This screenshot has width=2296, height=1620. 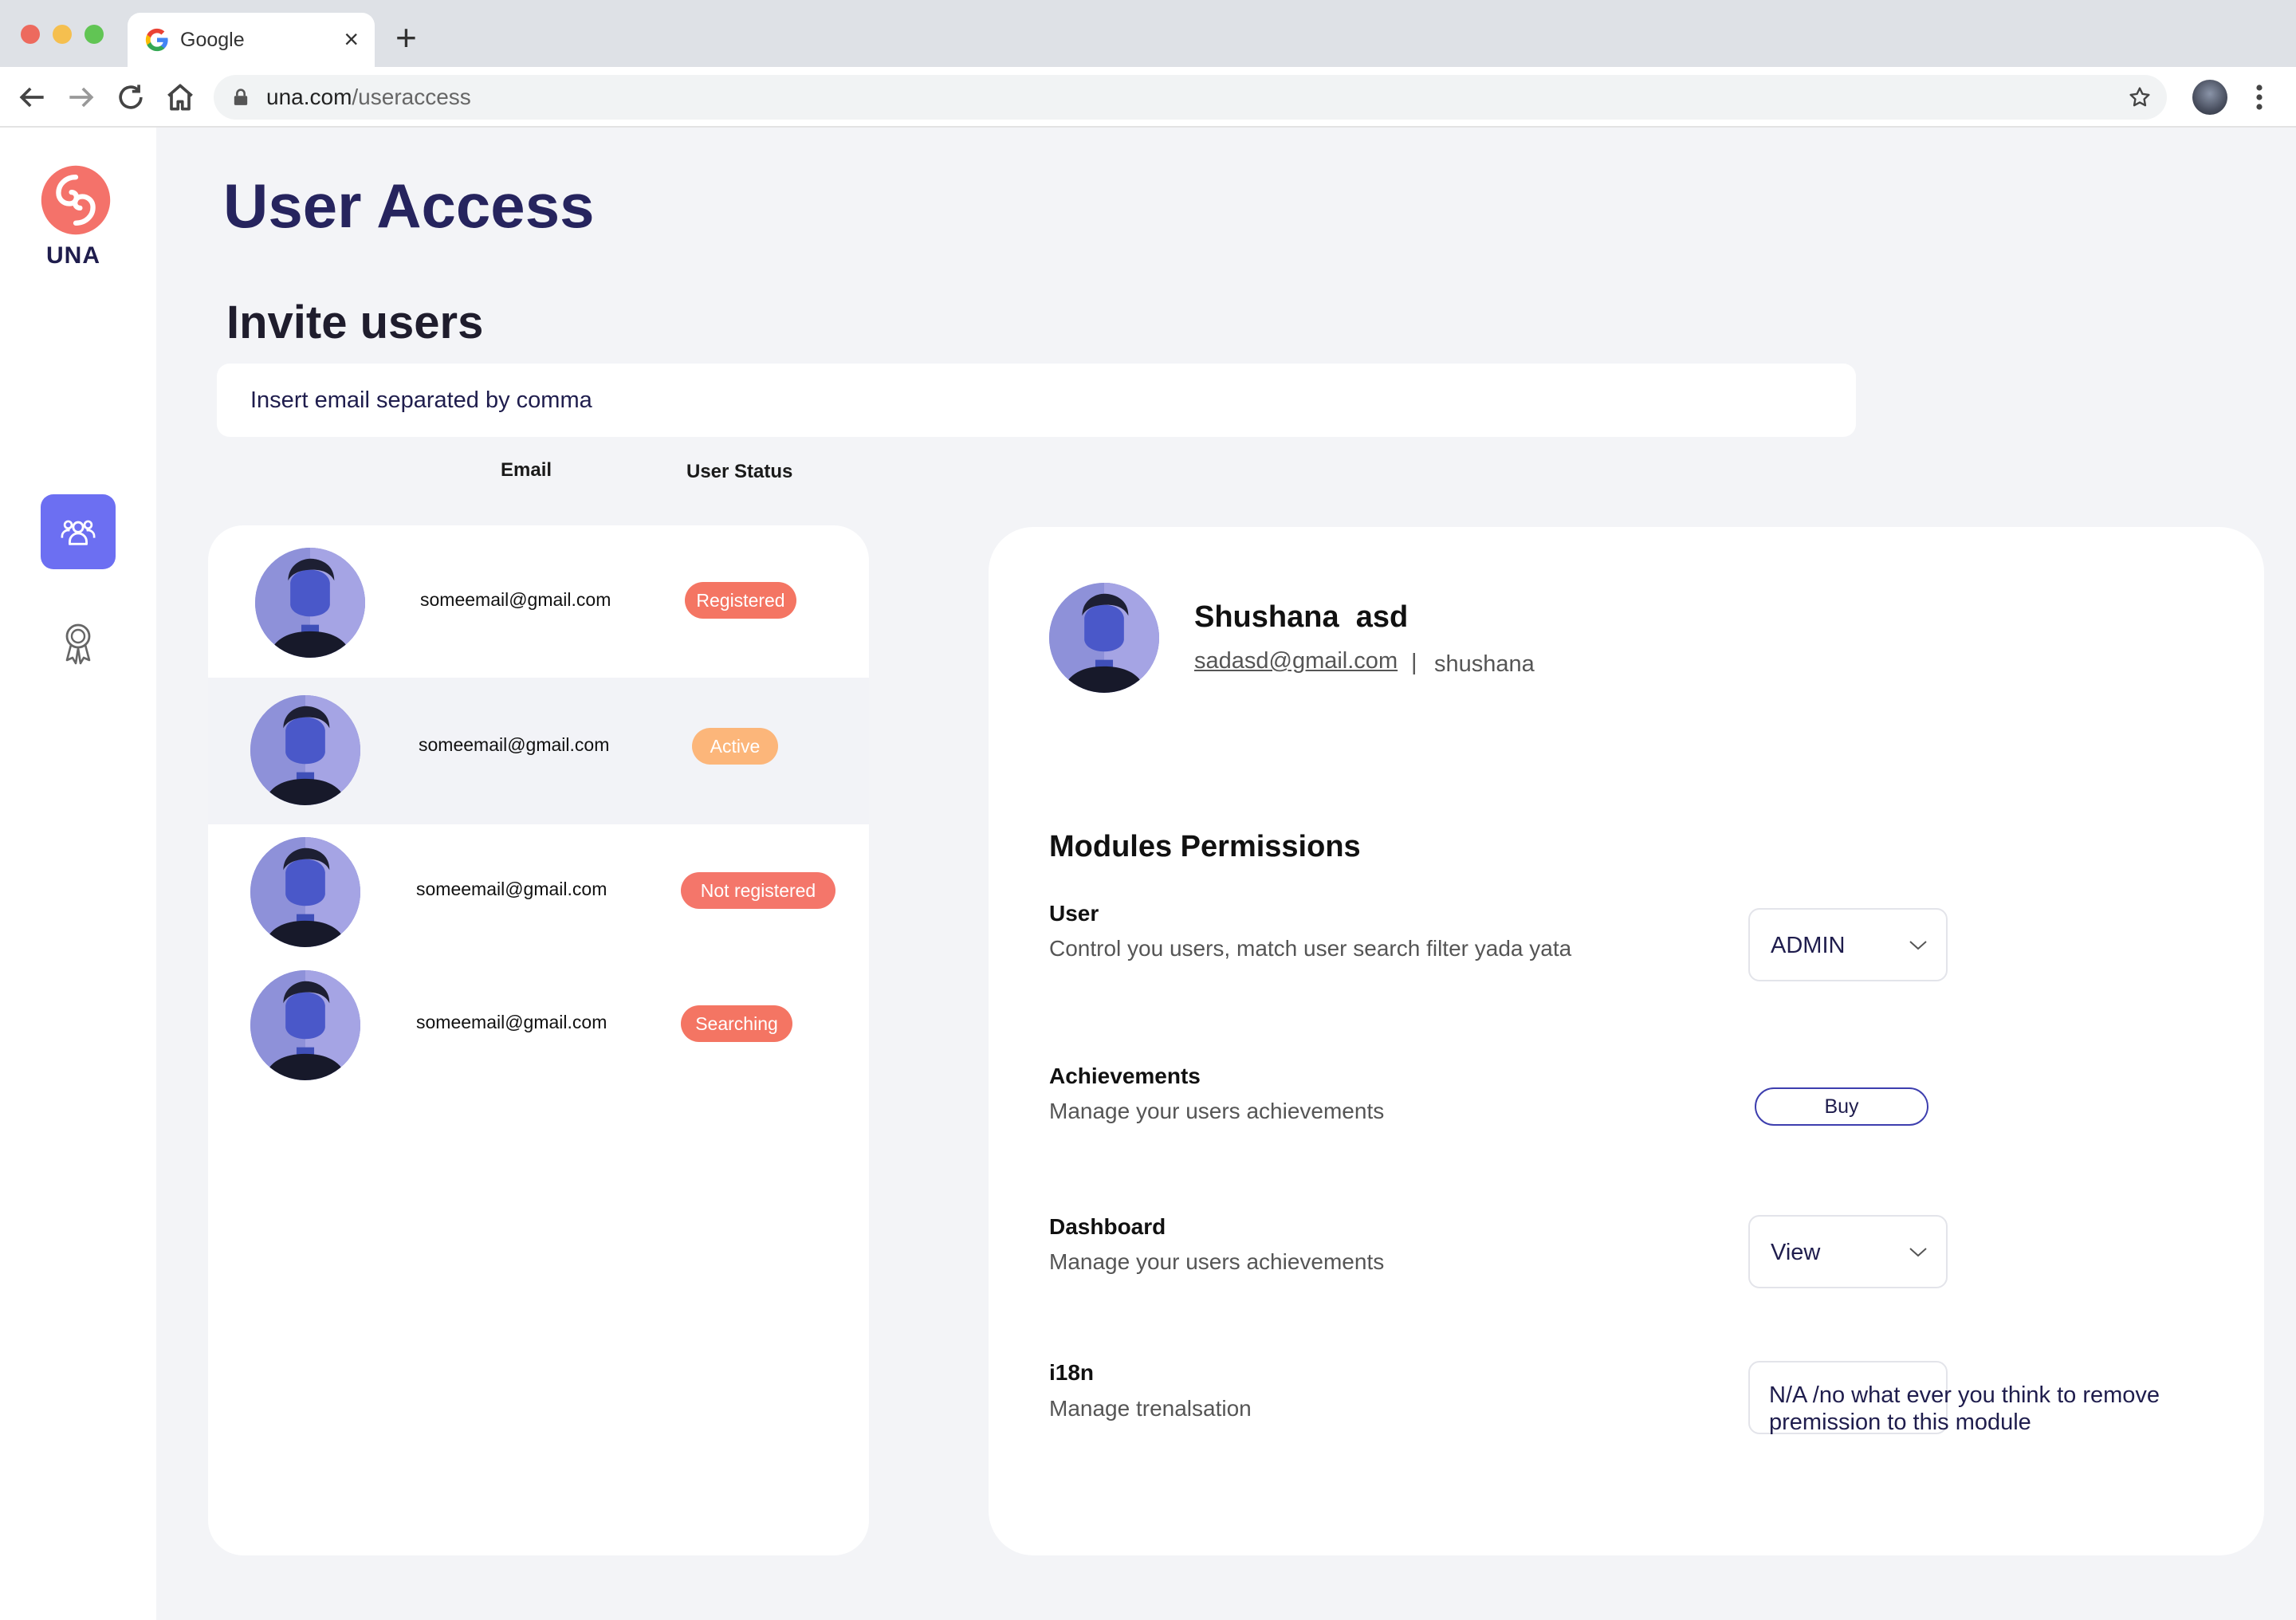 I want to click on column-header-user-status: User Status, so click(x=739, y=472).